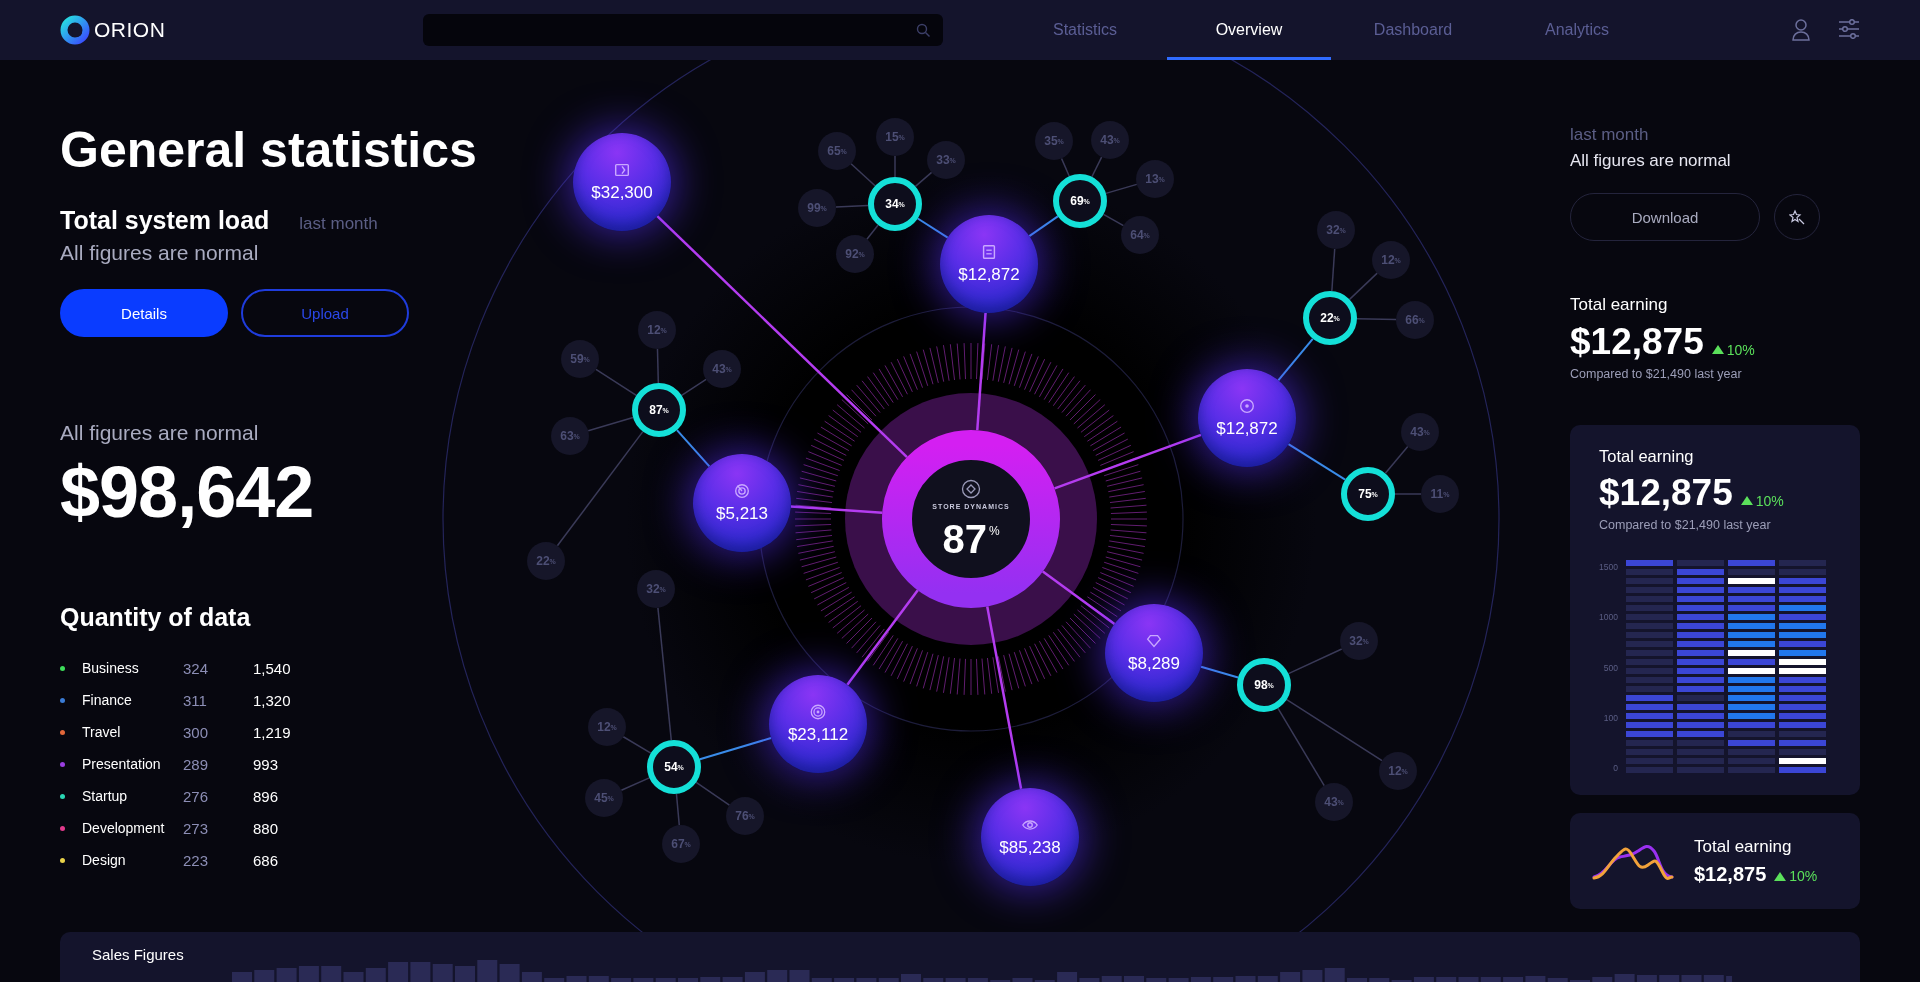  I want to click on axis-label: 1000, so click(1608, 617).